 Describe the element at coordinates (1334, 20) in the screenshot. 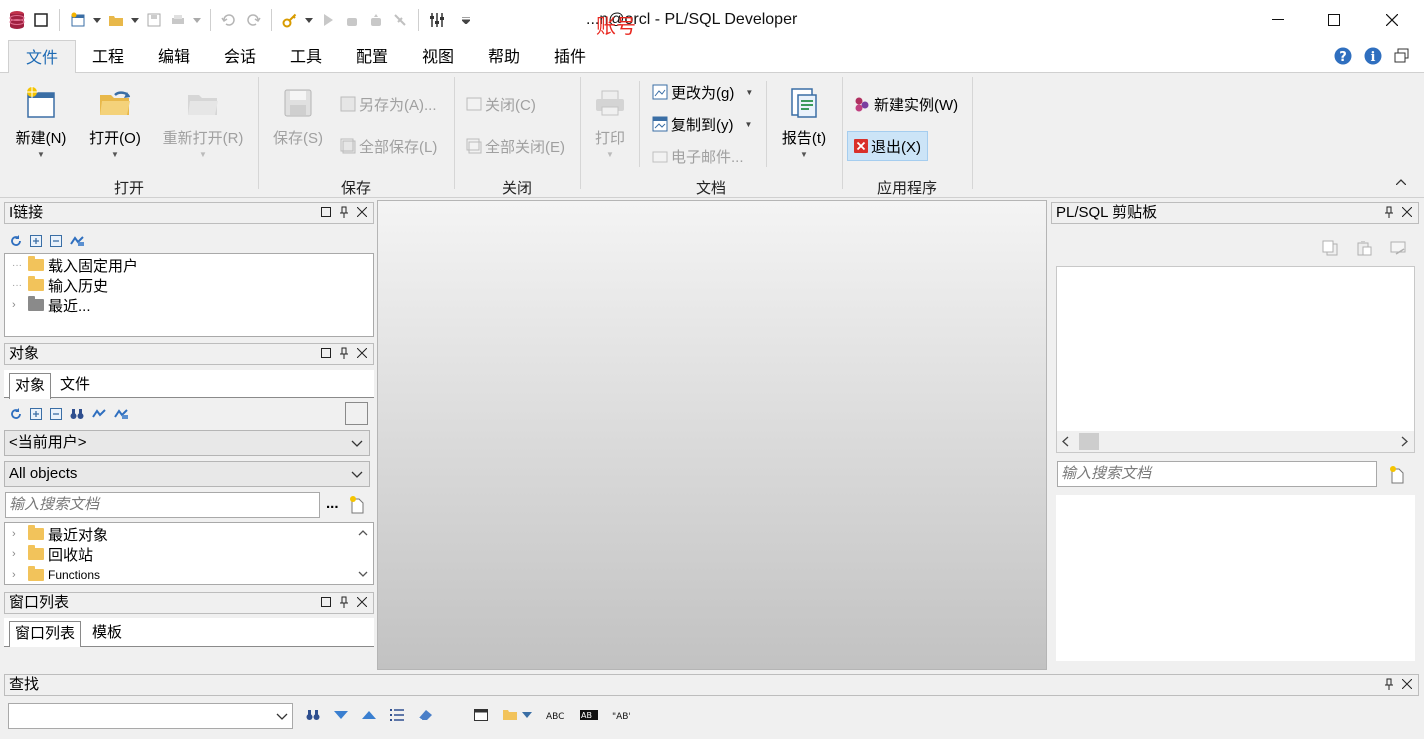

I see `maximize-button` at that location.